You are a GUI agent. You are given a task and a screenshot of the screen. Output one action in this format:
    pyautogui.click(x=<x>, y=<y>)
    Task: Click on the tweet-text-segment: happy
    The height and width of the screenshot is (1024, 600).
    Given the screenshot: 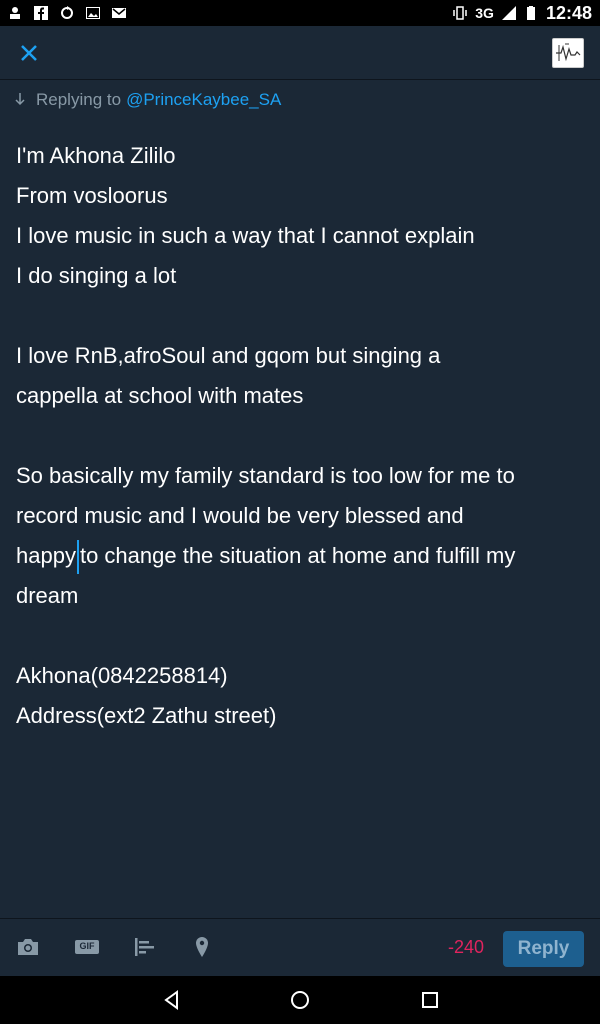 What is the action you would take?
    pyautogui.click(x=46, y=555)
    